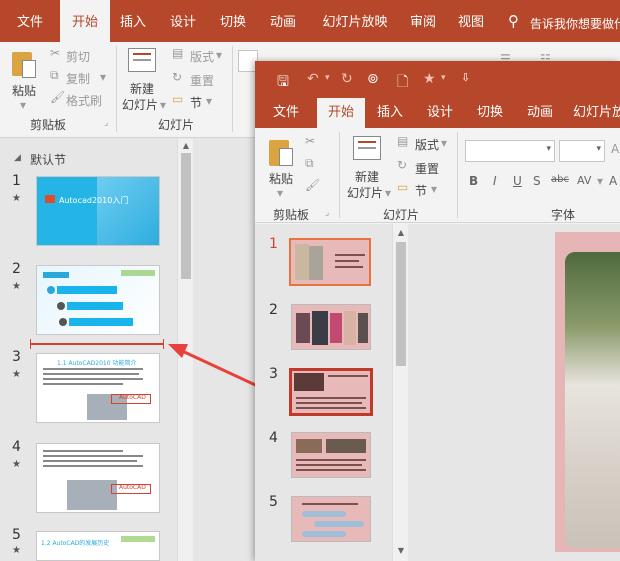 This screenshot has height=561, width=620. I want to click on bold-button: B, so click(473, 181).